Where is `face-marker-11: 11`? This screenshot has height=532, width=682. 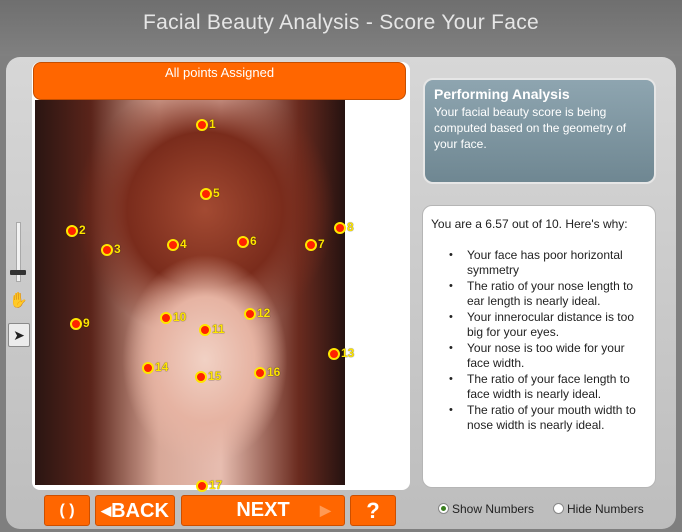 face-marker-11: 11 is located at coordinates (219, 330).